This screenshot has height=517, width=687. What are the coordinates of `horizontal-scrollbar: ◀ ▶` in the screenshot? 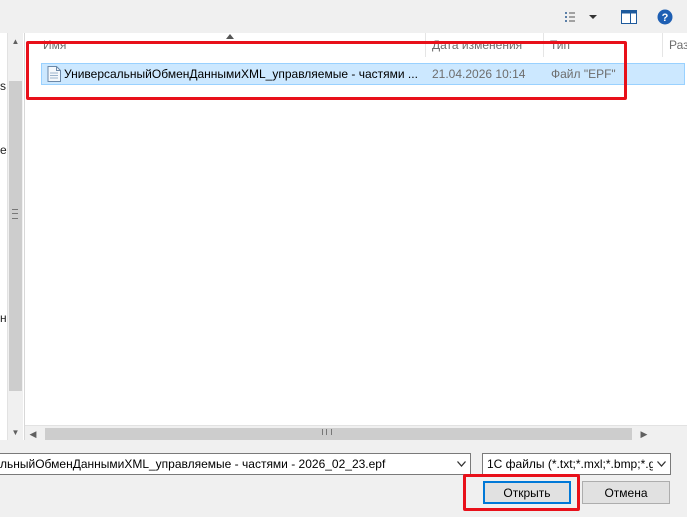 It's located at (356, 434).